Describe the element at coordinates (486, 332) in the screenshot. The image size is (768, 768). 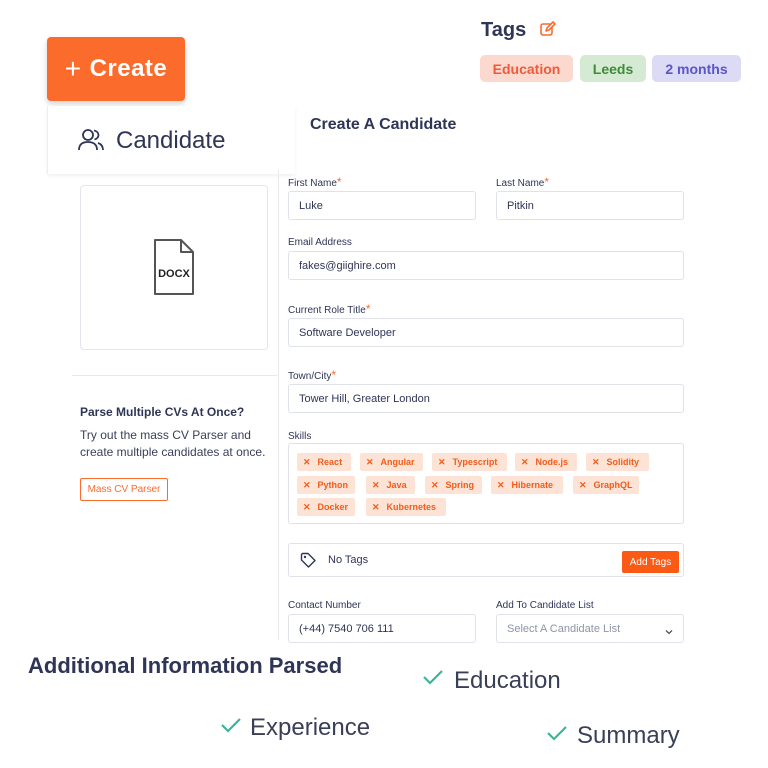
I see `role-input: Software Developer` at that location.